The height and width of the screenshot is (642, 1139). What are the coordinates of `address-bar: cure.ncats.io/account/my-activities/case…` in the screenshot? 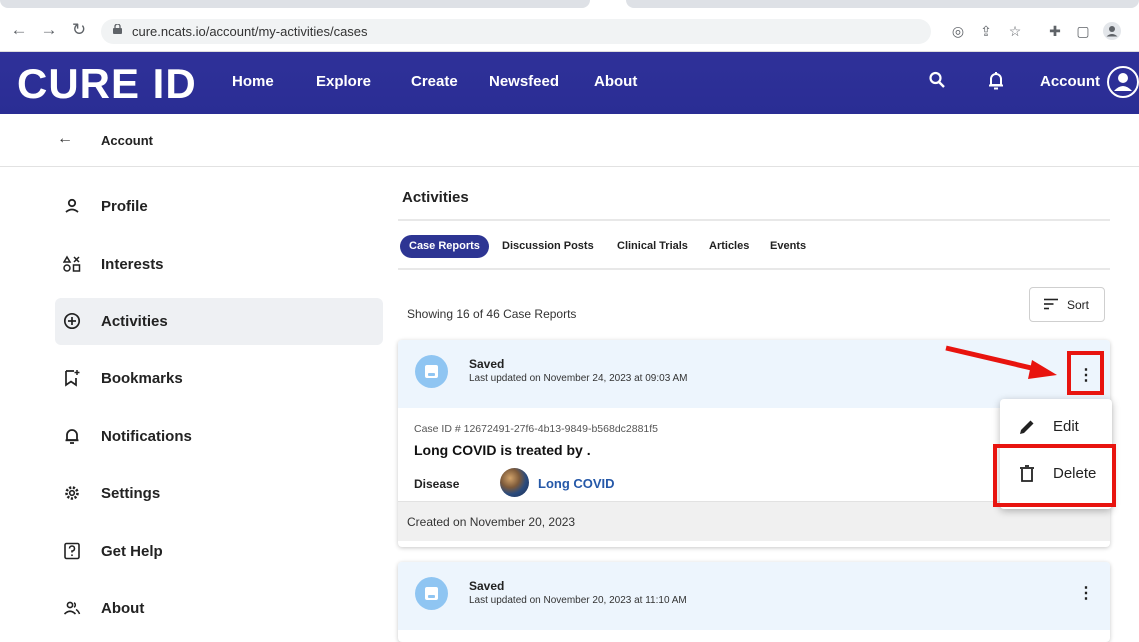 It's located at (516, 31).